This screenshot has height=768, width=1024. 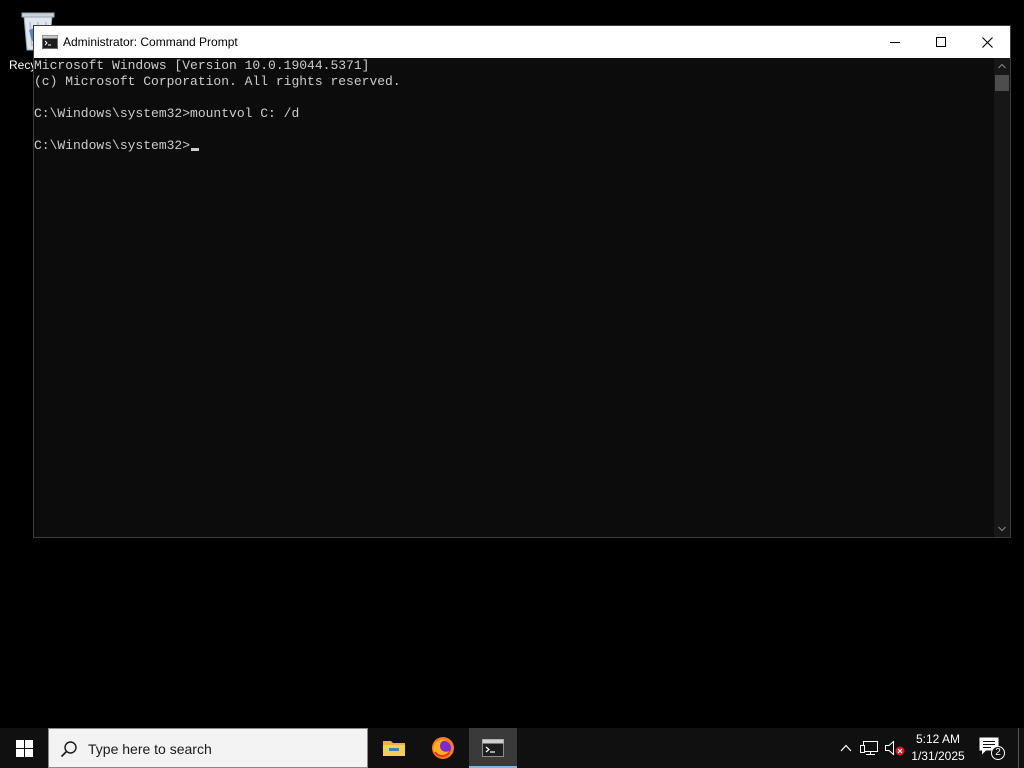 I want to click on action-center-button: 2, so click(x=992, y=748).